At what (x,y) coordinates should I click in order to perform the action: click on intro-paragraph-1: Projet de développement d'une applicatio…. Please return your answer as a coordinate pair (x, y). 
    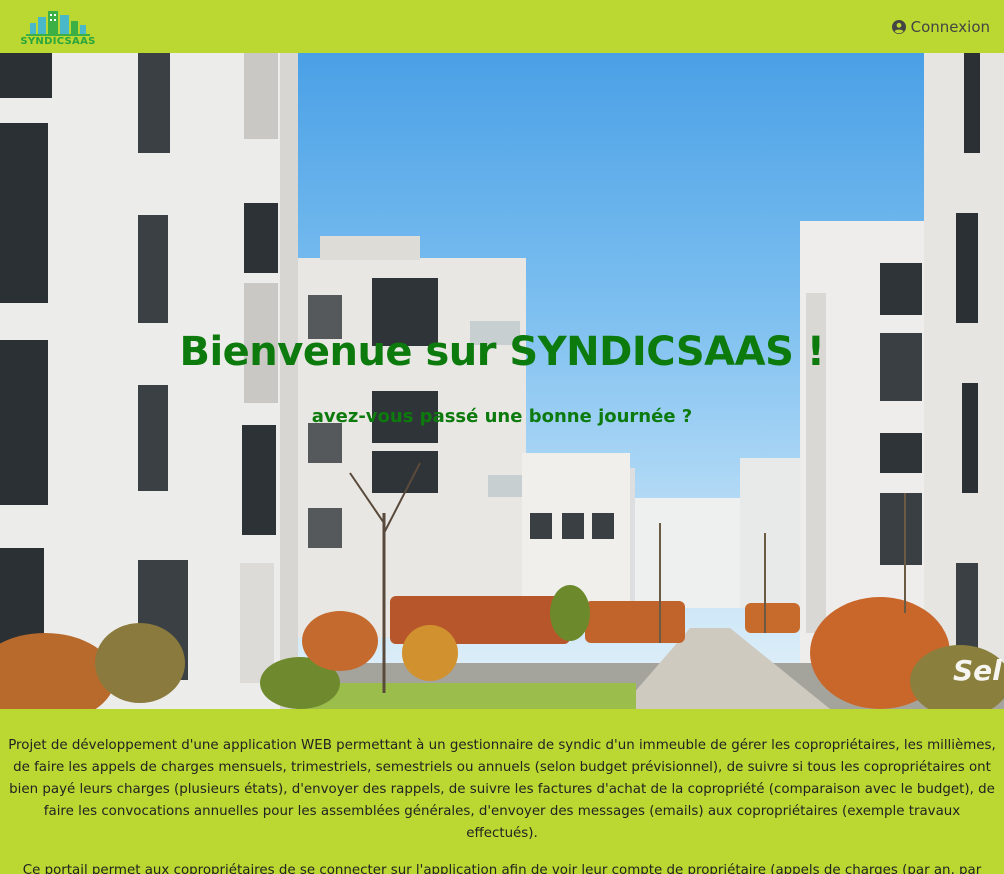
    Looking at the image, I should click on (502, 789).